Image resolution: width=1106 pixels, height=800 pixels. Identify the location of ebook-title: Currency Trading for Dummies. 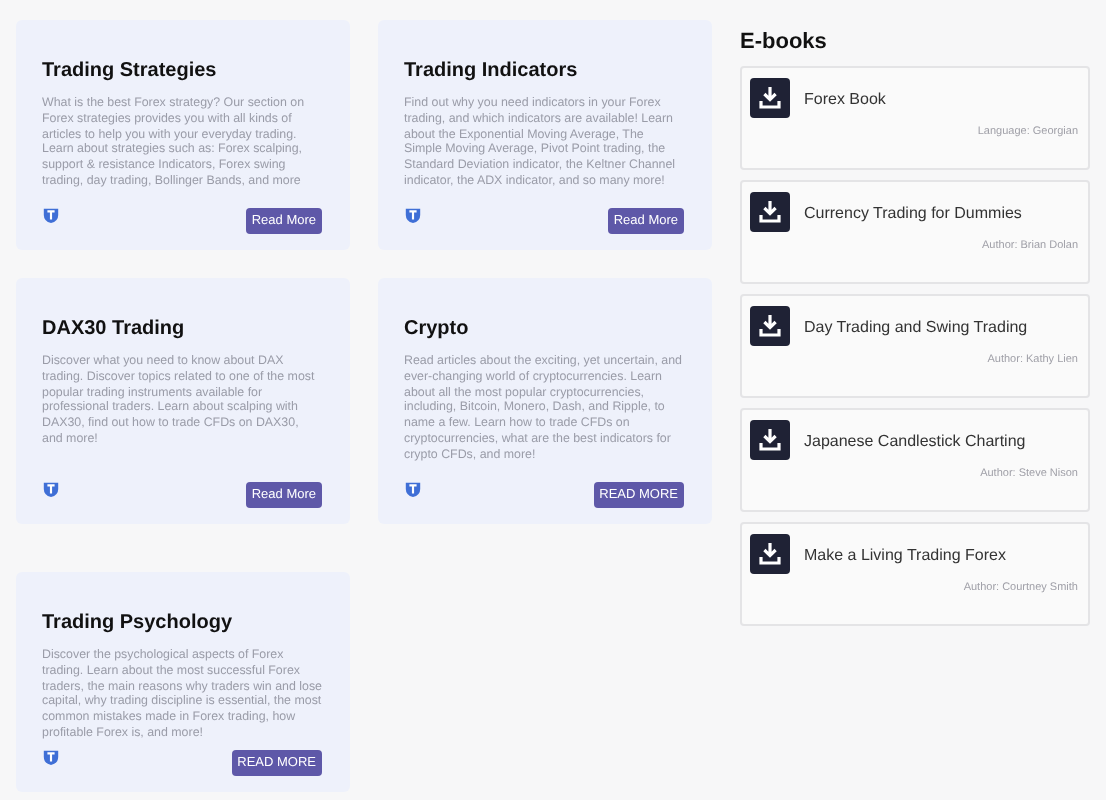
(913, 212).